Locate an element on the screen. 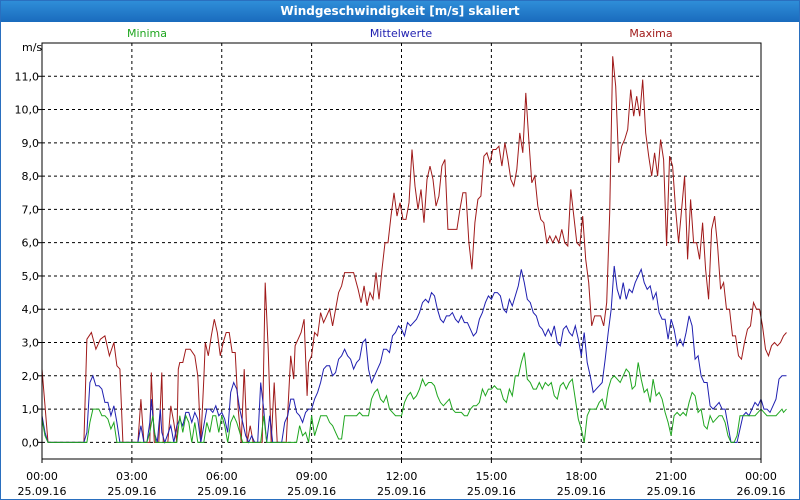 Image resolution: width=800 pixels, height=500 pixels. x-tick-time: 15:00 is located at coordinates (492, 476).